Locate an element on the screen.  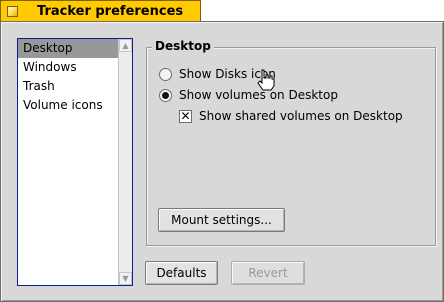
radio-unchecked-icon is located at coordinates (165, 74).